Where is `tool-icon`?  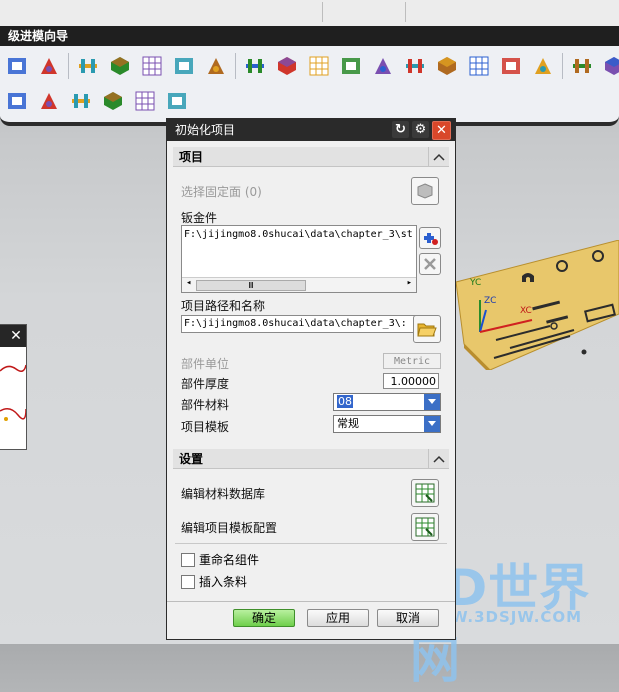 tool-icon is located at coordinates (543, 66).